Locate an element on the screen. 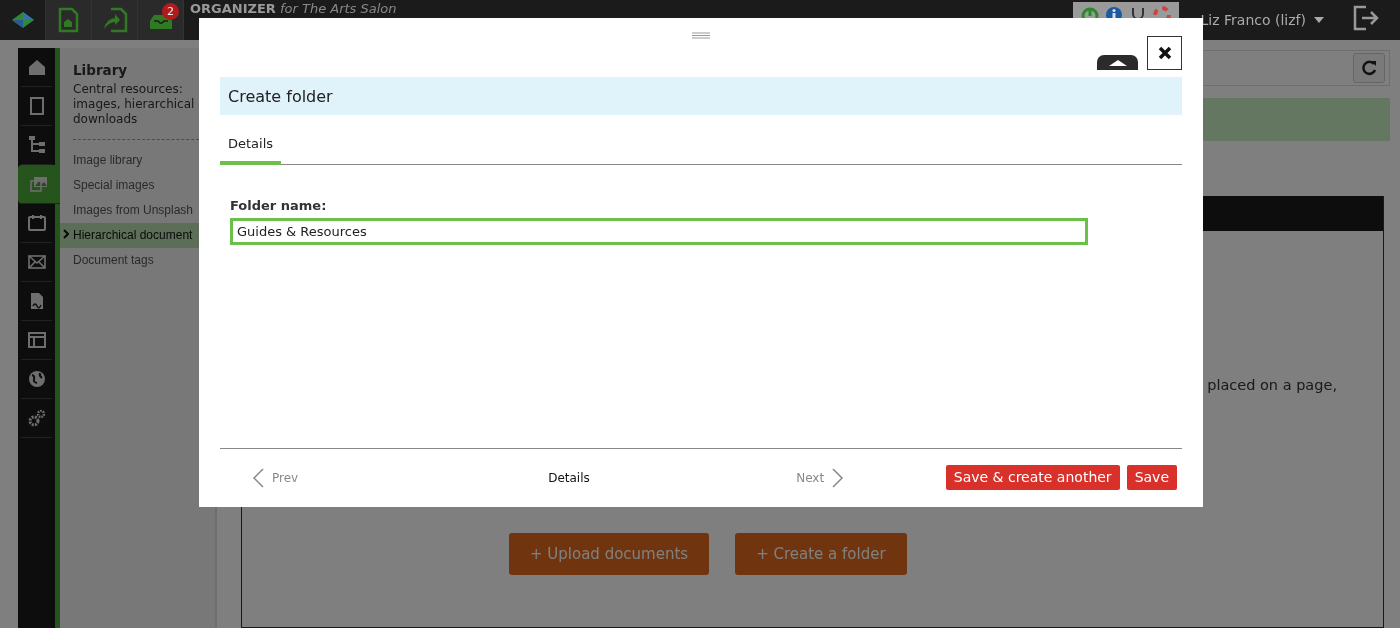 The image size is (1400, 628). chevron-left-icon is located at coordinates (258, 478).